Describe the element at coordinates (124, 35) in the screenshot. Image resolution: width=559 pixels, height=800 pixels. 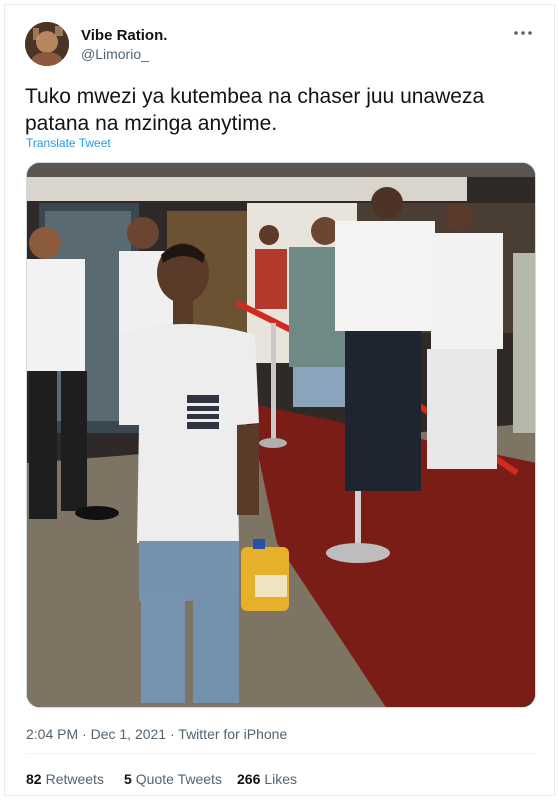
I see `author-name: Vibe Ration.` at that location.